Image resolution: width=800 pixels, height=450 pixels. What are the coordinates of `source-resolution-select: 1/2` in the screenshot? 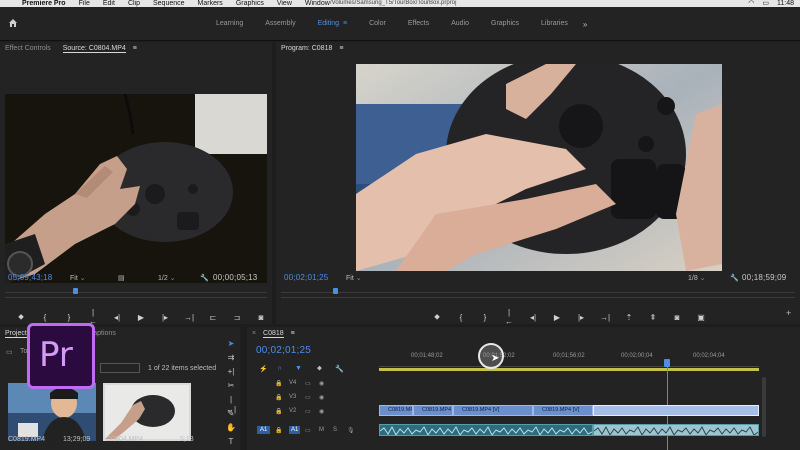 It's located at (167, 278).